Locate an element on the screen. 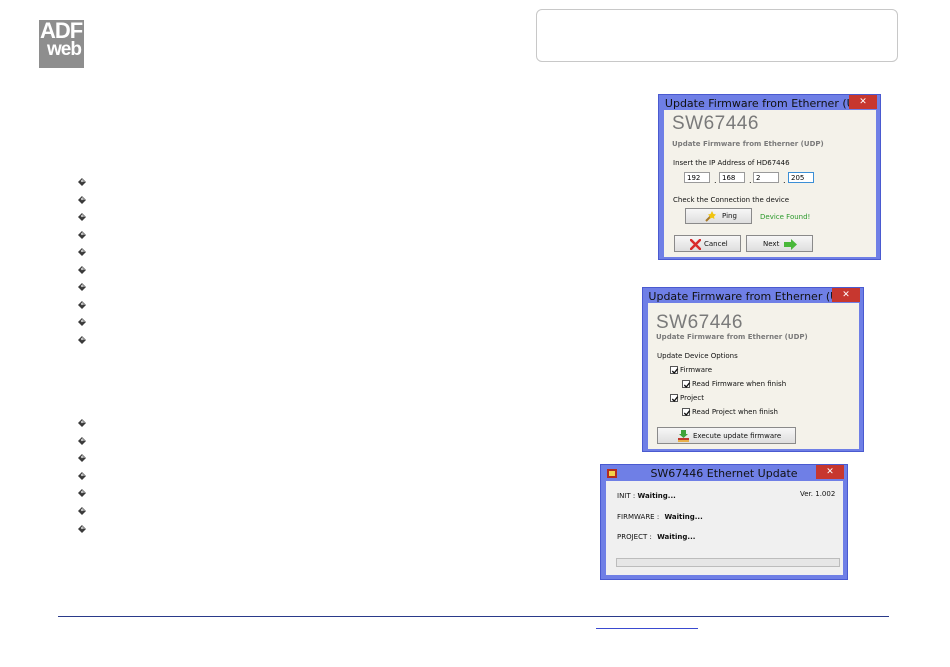 This screenshot has height=667, width=950. update-progress-bar is located at coordinates (728, 562).